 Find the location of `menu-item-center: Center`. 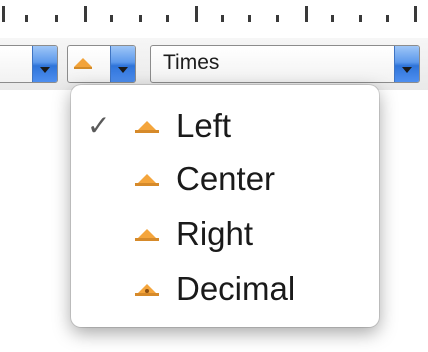

menu-item-center: Center is located at coordinates (225, 179).